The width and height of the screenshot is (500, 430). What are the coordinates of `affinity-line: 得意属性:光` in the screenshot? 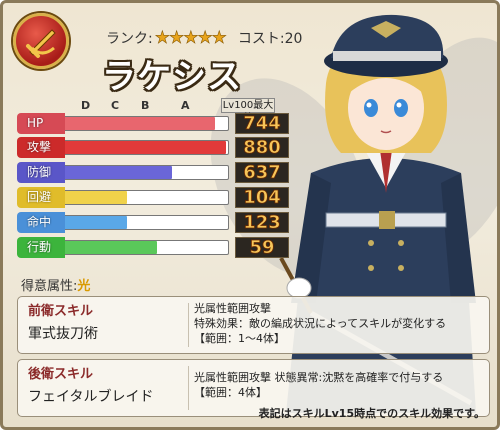 It's located at (55, 284).